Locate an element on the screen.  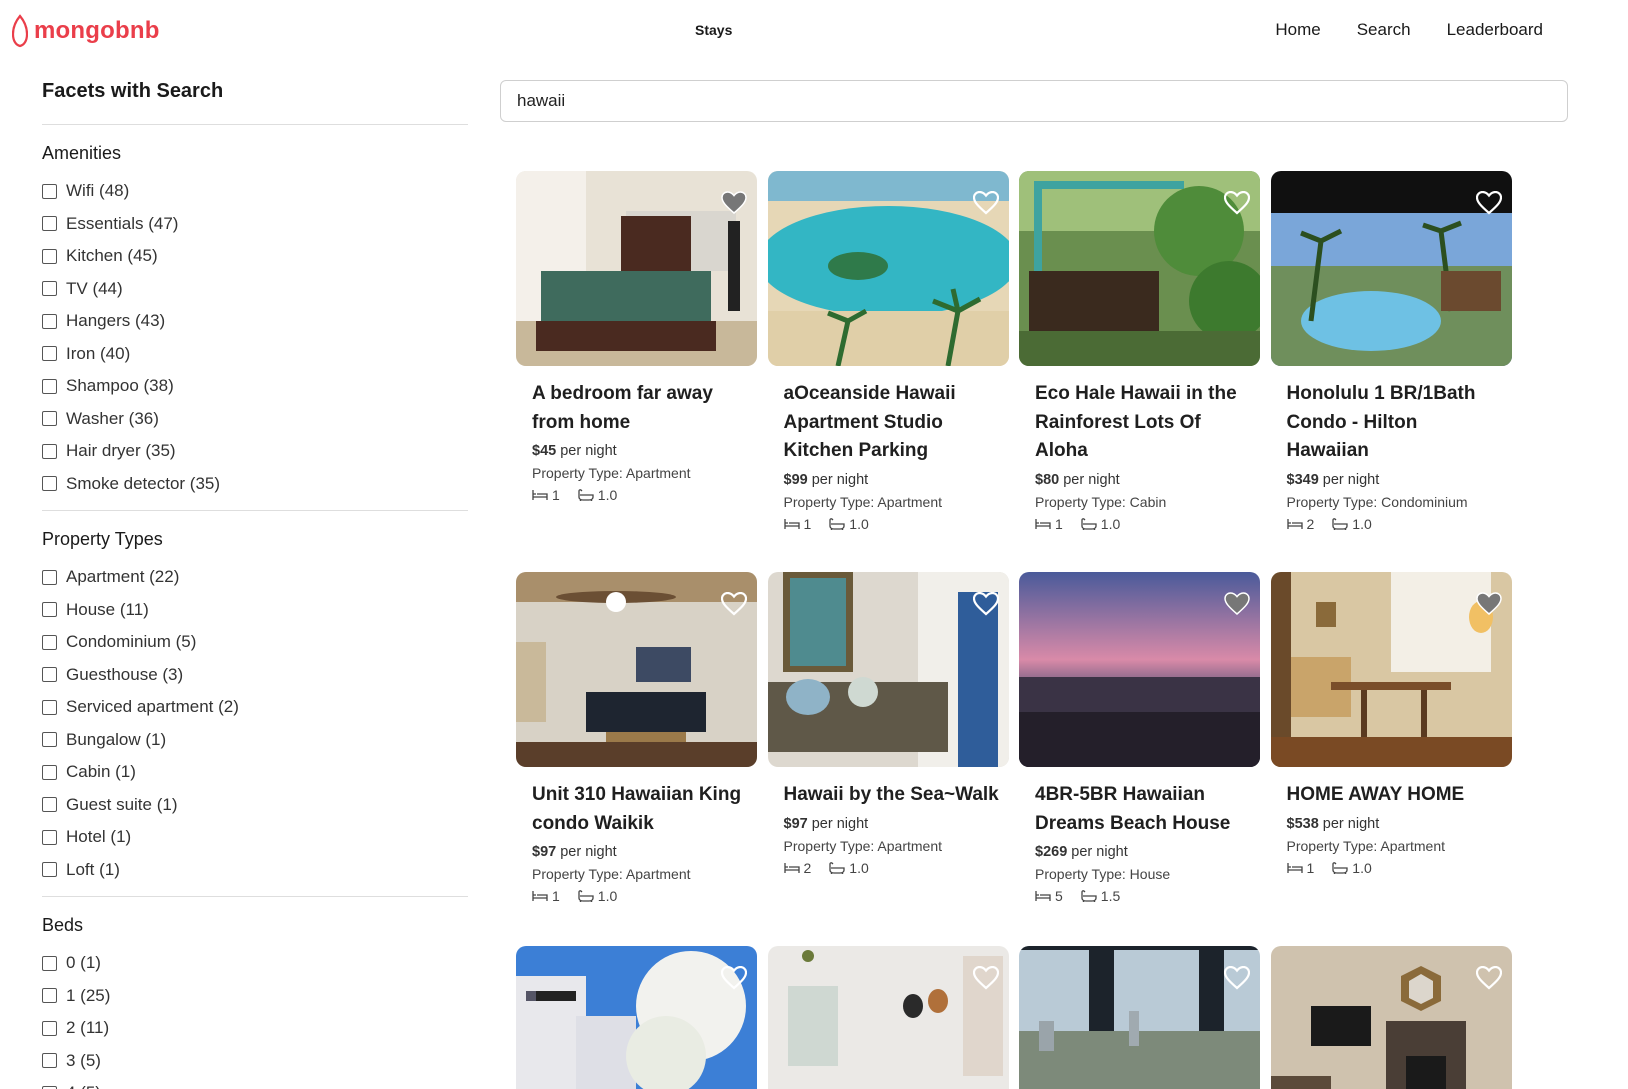
facet-option: Hair dryer (35) is located at coordinates (255, 451).